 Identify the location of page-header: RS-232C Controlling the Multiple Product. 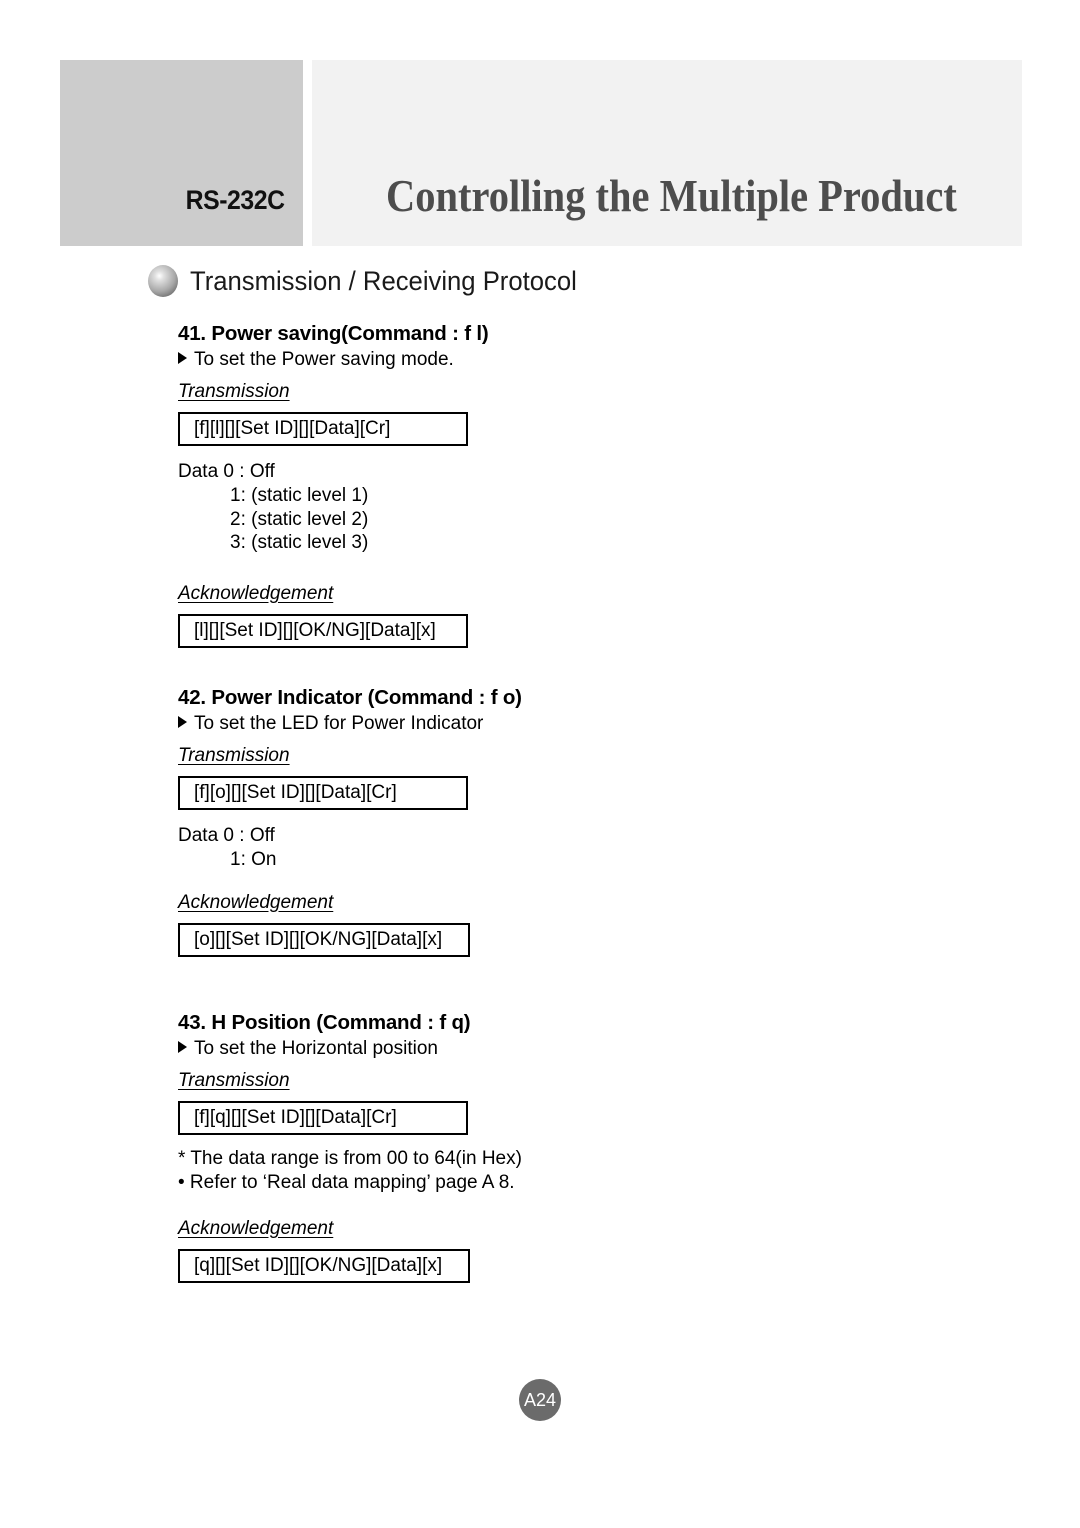
(540, 153).